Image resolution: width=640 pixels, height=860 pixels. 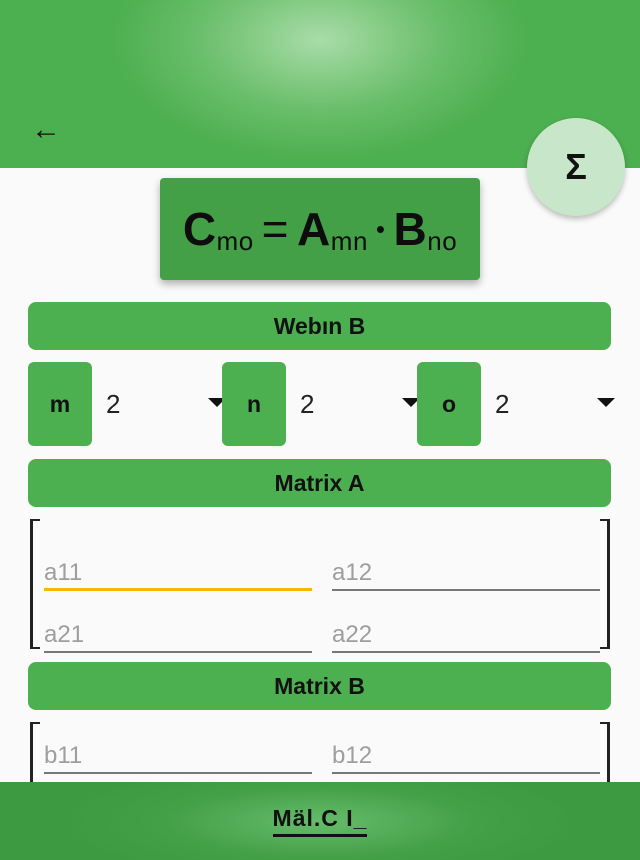 What do you see at coordinates (178, 752) in the screenshot?
I see `matrix-b-cell-b11` at bounding box center [178, 752].